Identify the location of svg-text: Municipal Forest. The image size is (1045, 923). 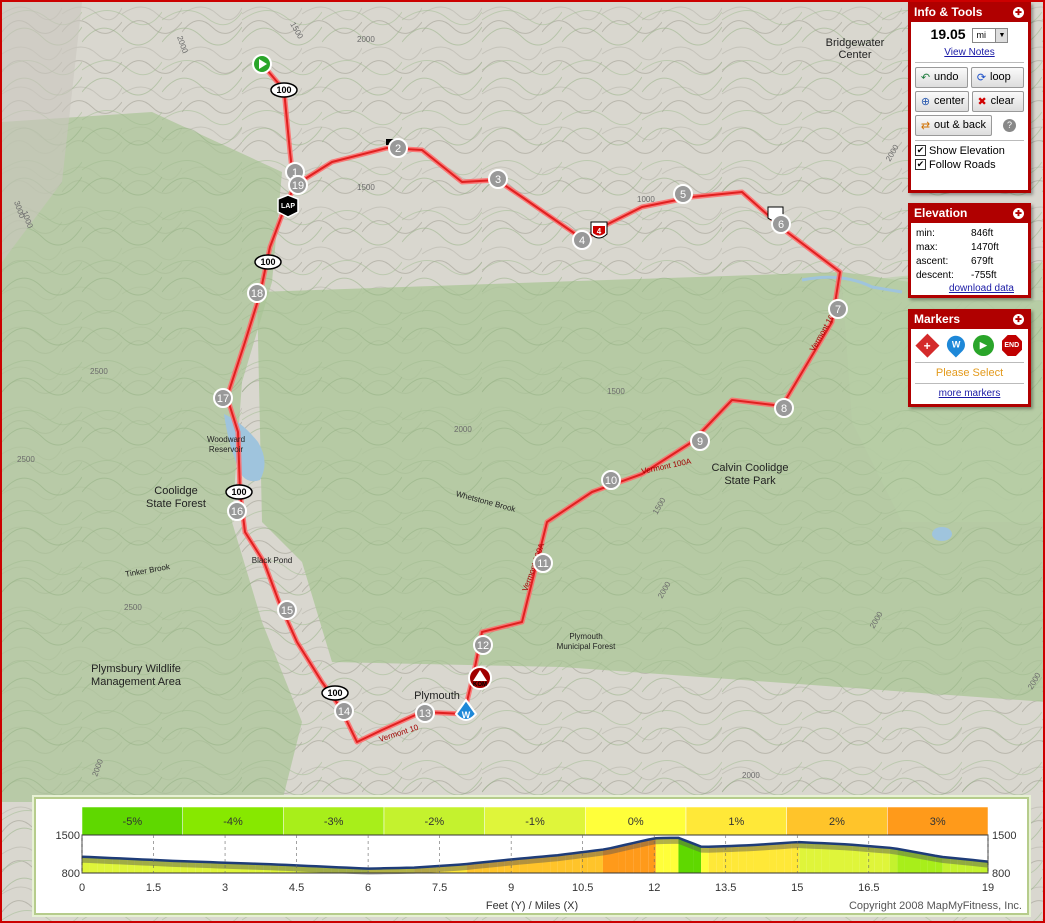
(586, 646).